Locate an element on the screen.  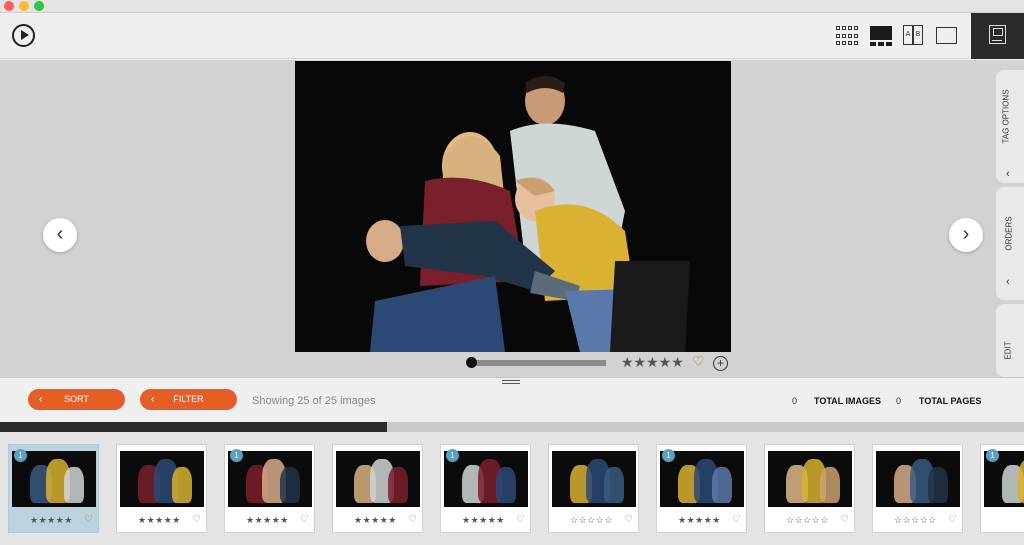
slider-track is located at coordinates (538, 363).